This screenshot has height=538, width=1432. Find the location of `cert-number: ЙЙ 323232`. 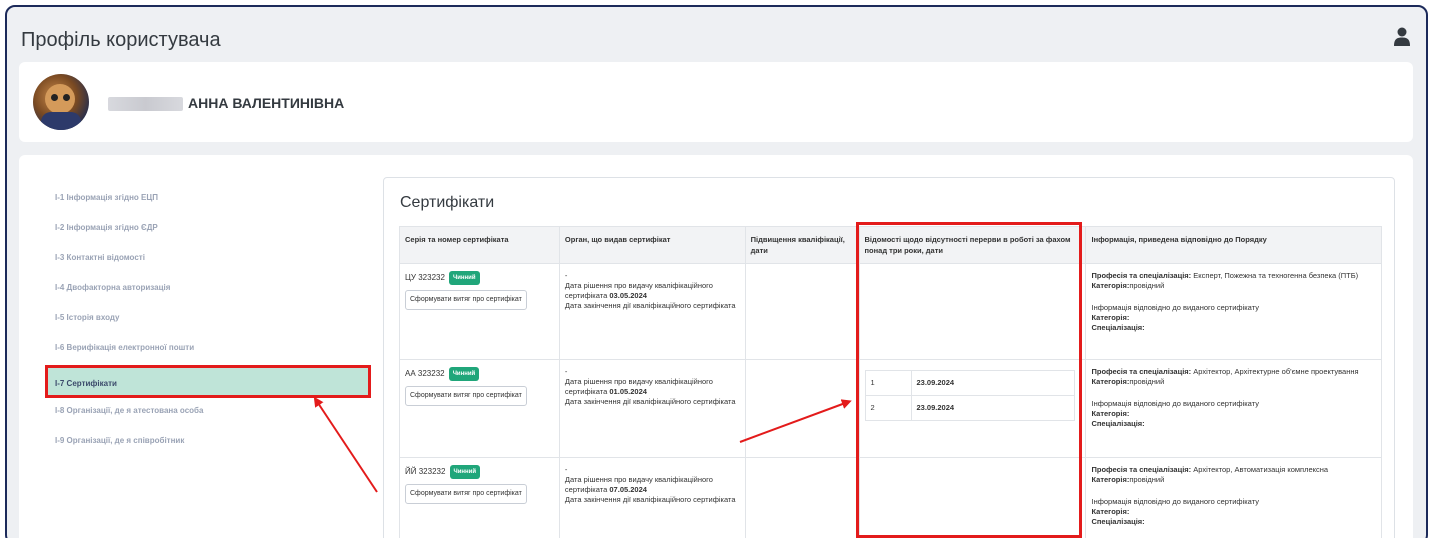

cert-number: ЙЙ 323232 is located at coordinates (425, 471).